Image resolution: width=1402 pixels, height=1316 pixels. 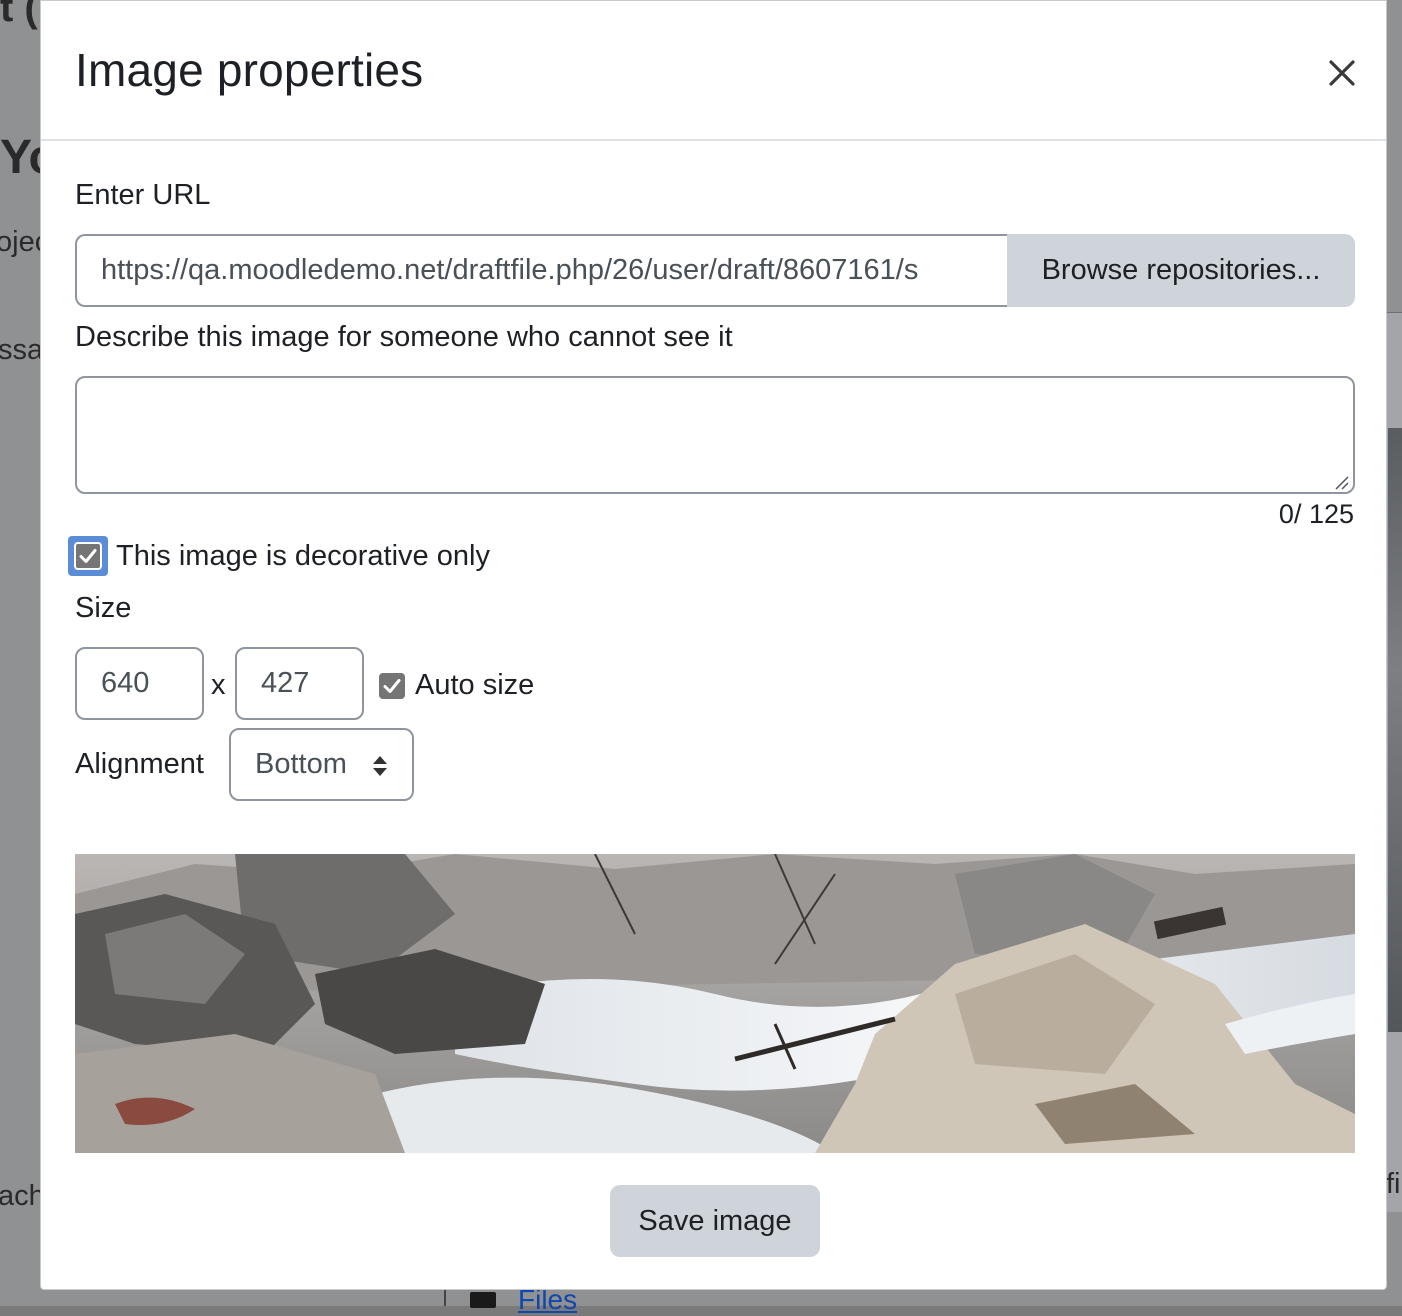 I want to click on background-text-fragment: fi, so click(x=1393, y=1184).